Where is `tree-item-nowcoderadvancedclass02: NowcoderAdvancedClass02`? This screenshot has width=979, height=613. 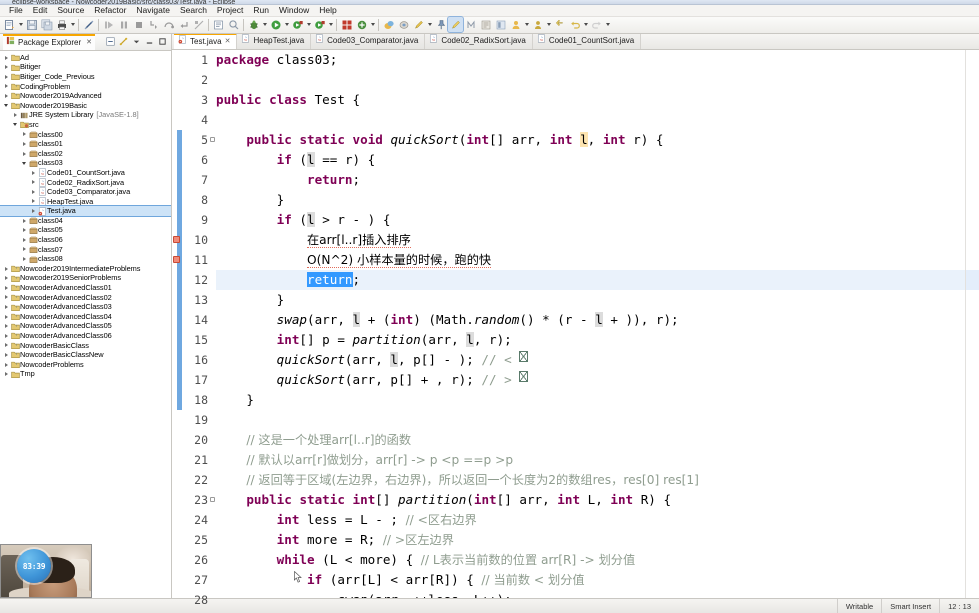 tree-item-nowcoderadvancedclass02: NowcoderAdvancedClass02 is located at coordinates (85, 298).